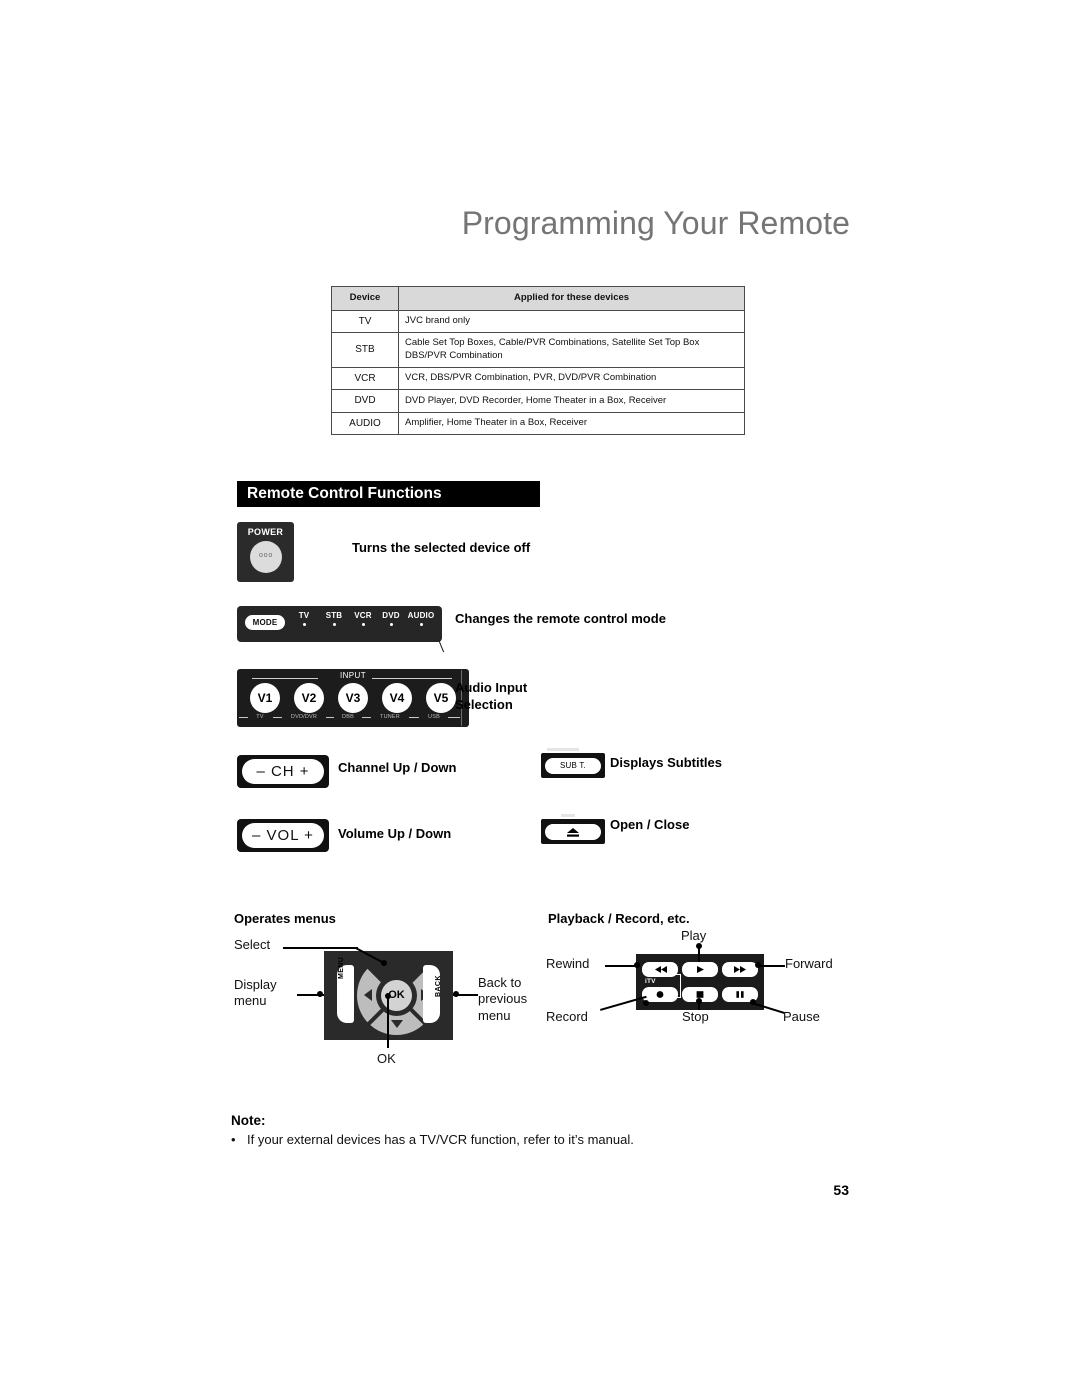 This screenshot has width=1080, height=1397. Describe the element at coordinates (758, 965) in the screenshot. I see `callout-forward-dot` at that location.